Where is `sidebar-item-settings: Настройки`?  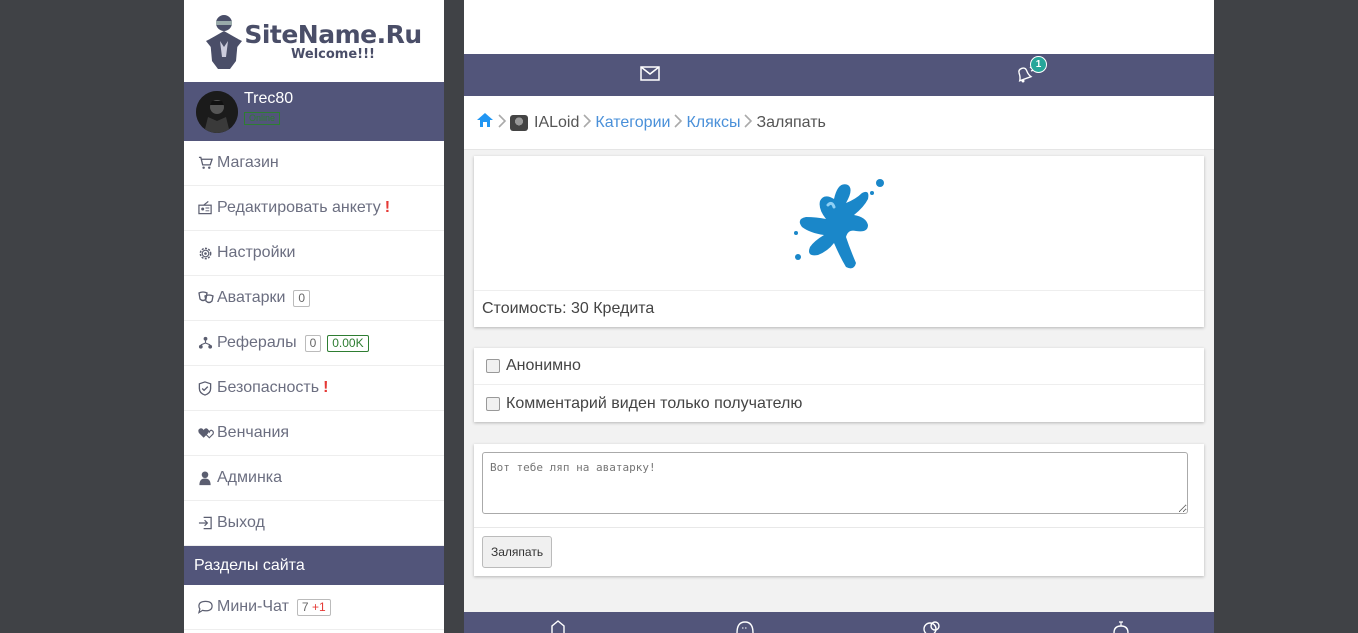
sidebar-item-settings: Настройки is located at coordinates (314, 253).